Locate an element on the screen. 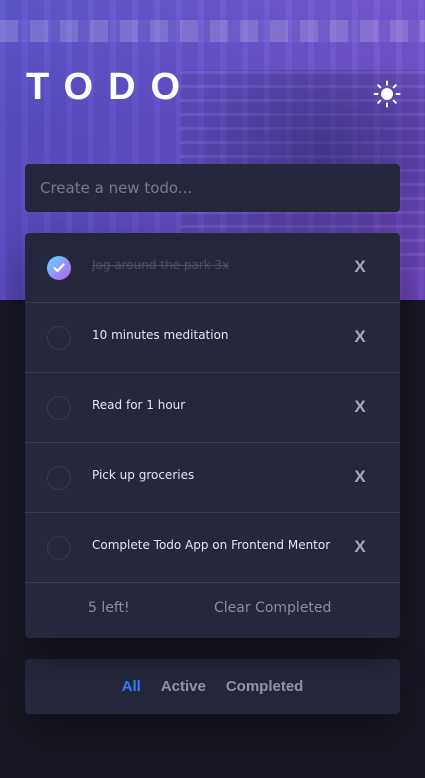 The height and width of the screenshot is (778, 425). items-left-count: 5 left! is located at coordinates (109, 608).